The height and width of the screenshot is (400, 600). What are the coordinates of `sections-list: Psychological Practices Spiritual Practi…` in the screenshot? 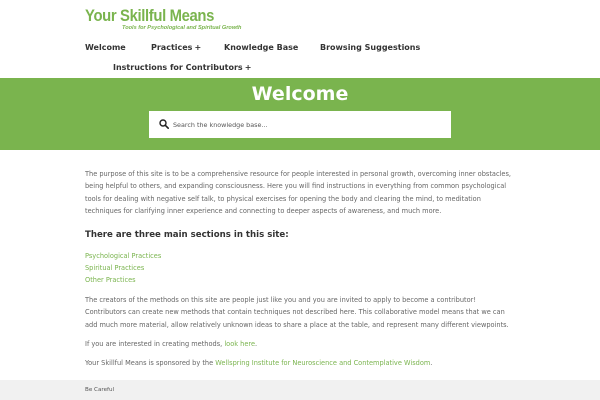 It's located at (300, 268).